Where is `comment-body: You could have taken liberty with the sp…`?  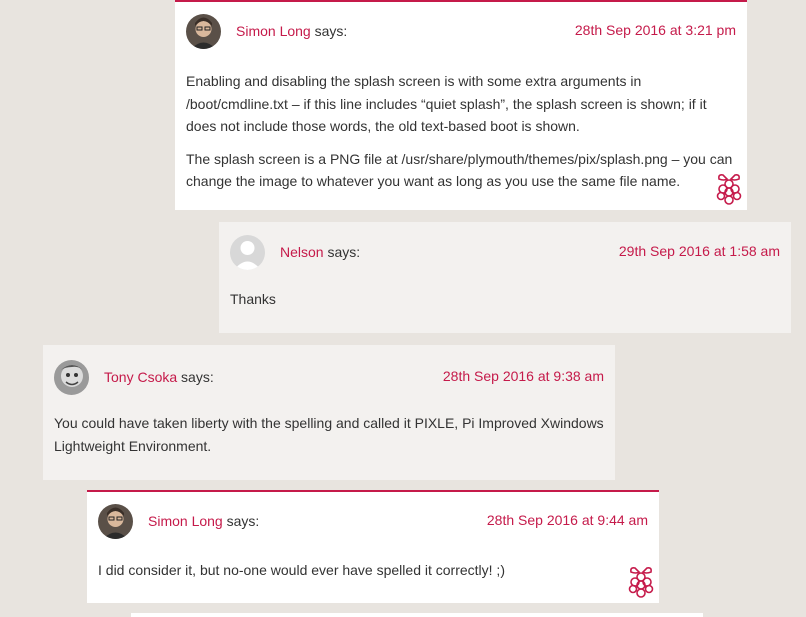
comment-body: You could have taken liberty with the sp… is located at coordinates (329, 434).